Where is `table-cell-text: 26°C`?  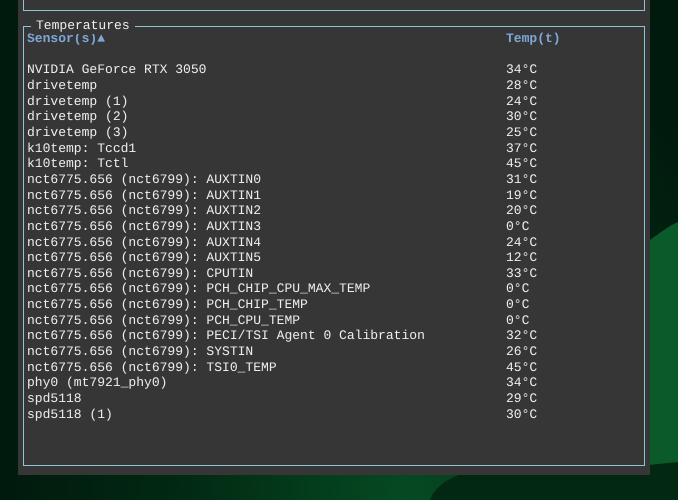 table-cell-text: 26°C is located at coordinates (522, 352).